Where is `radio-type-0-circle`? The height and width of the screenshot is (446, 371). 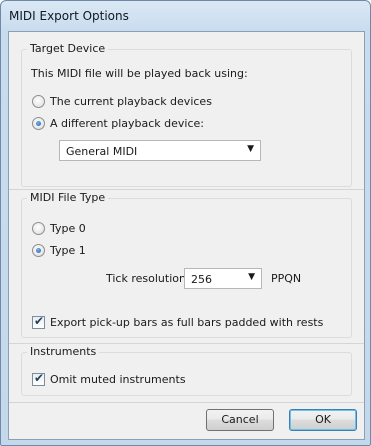
radio-type-0-circle is located at coordinates (38, 228).